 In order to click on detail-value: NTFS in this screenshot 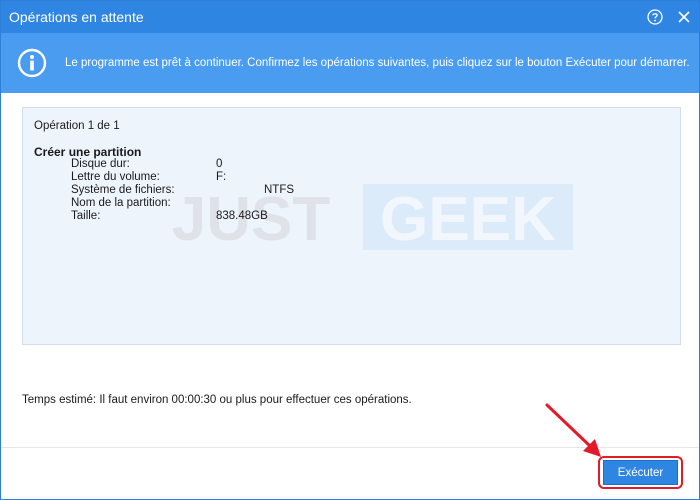, I will do `click(279, 190)`.